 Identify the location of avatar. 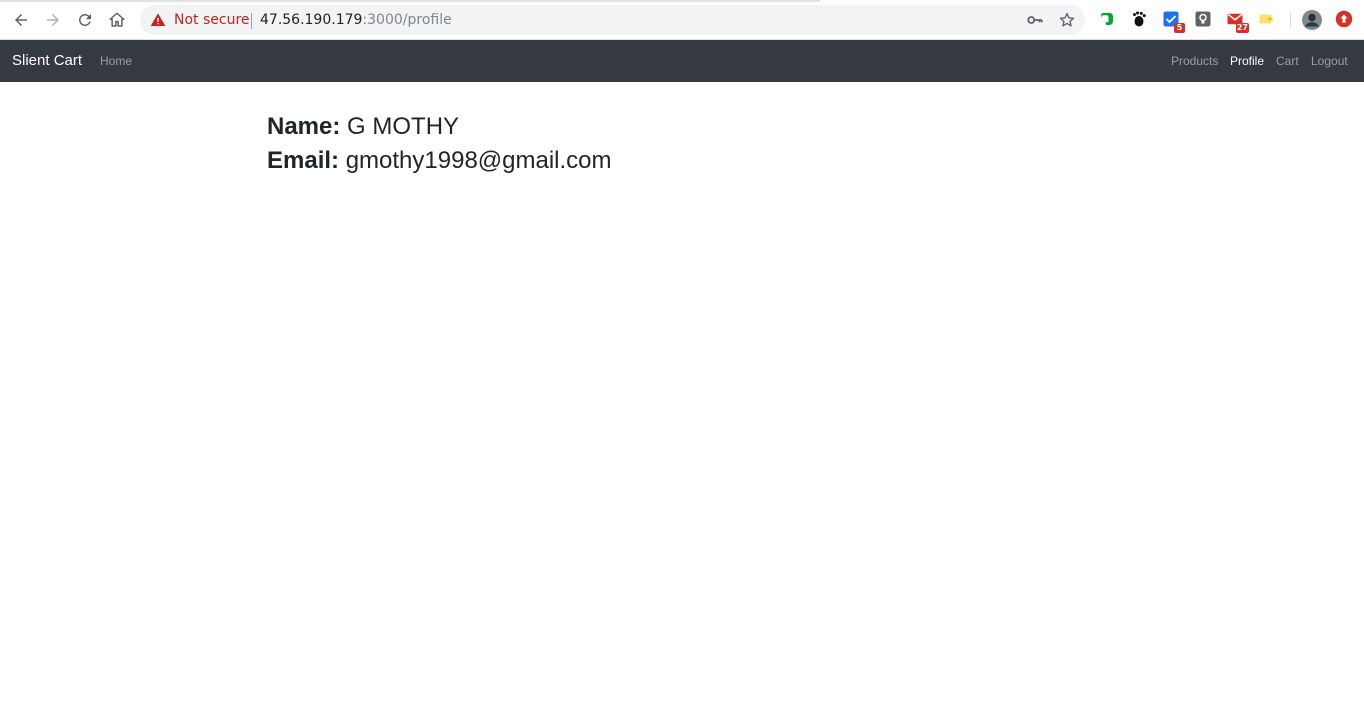
(1312, 20).